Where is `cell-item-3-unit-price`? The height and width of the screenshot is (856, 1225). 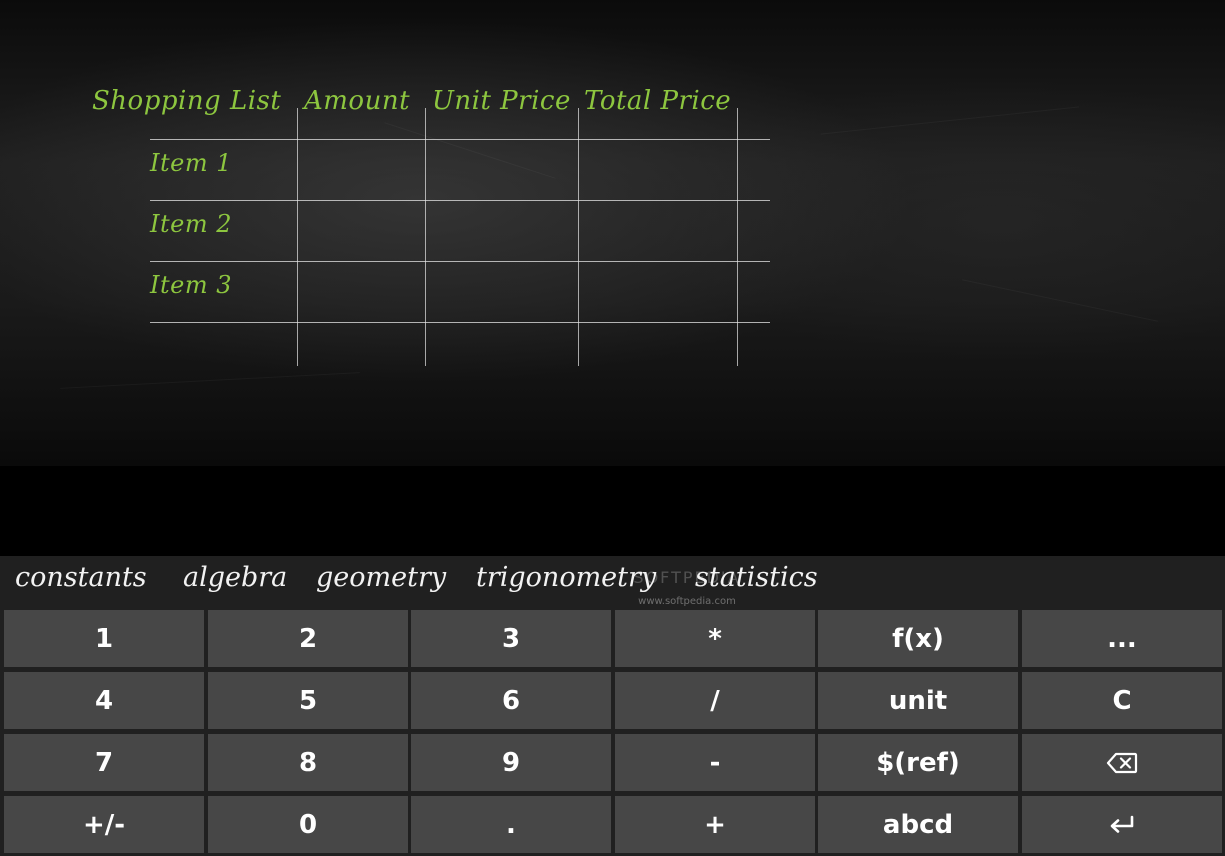 cell-item-3-unit-price is located at coordinates (501, 292).